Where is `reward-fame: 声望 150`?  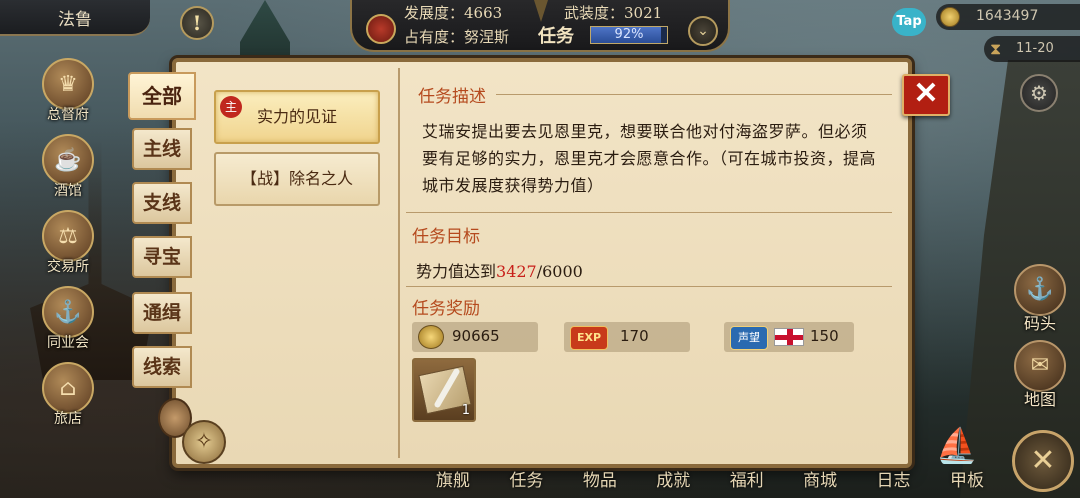 reward-fame: 声望 150 is located at coordinates (789, 337).